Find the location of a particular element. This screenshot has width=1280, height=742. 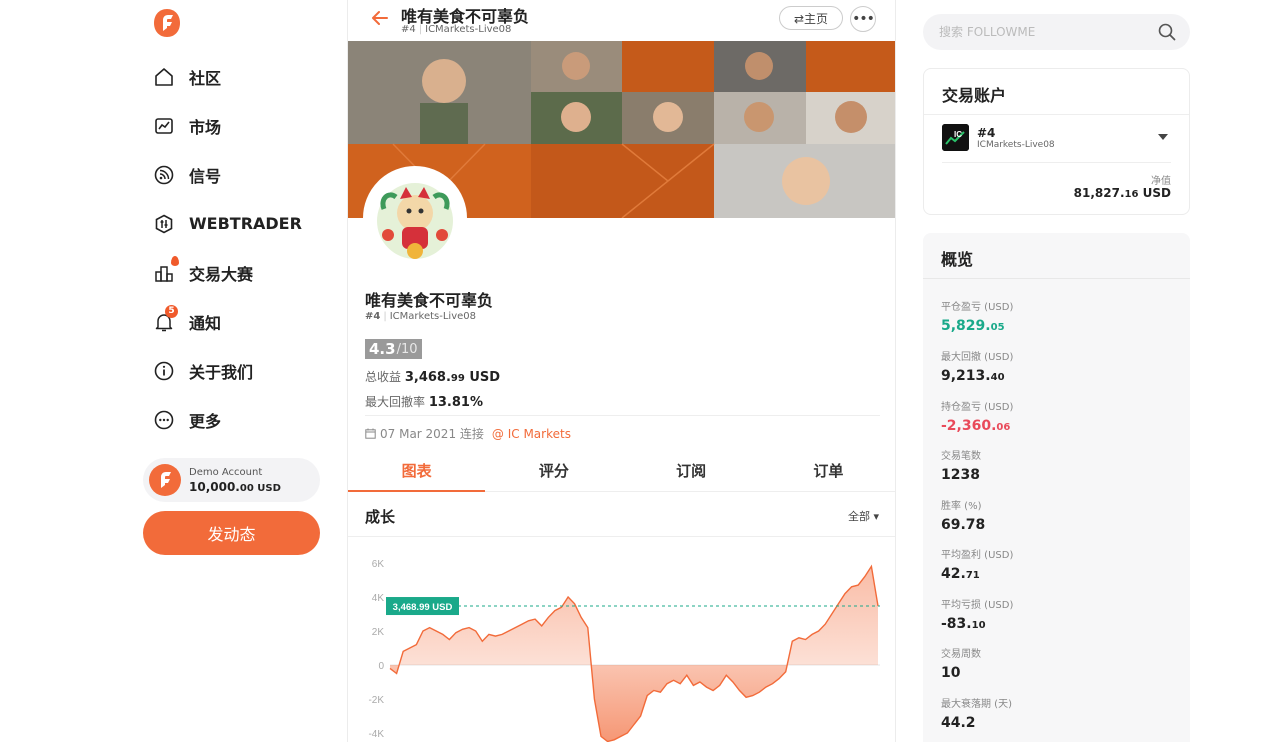

max-drawdown-stat: 最大回撤率 13.81% is located at coordinates (424, 402).